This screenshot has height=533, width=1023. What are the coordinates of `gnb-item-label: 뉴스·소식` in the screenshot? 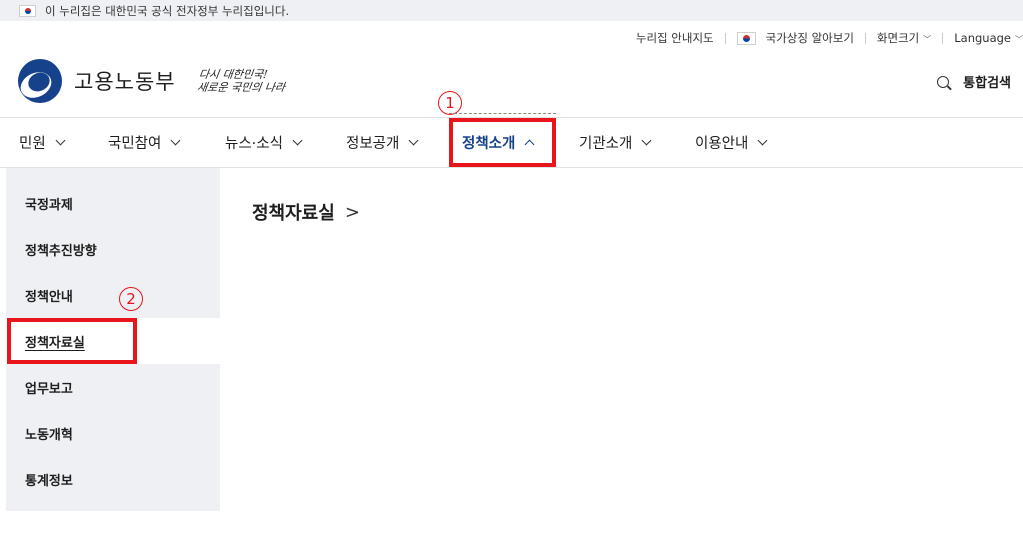 It's located at (254, 144).